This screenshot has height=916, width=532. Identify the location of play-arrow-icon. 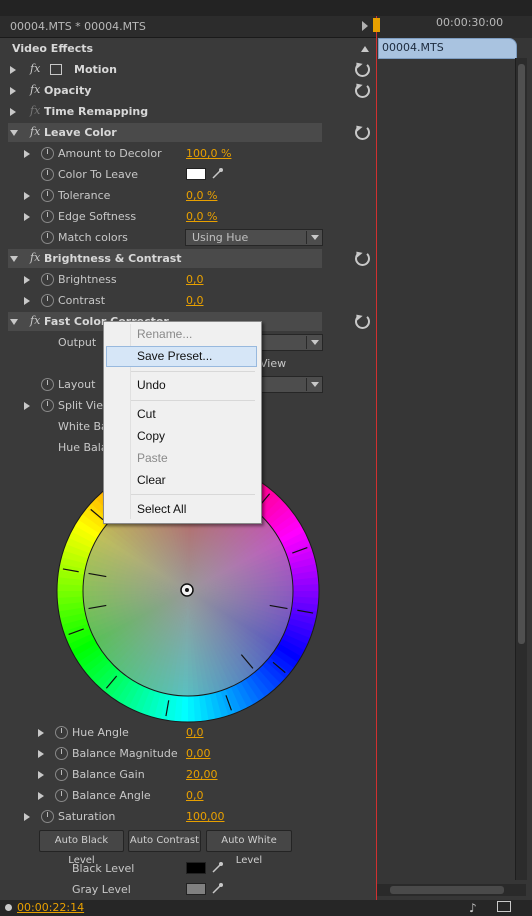
(365, 26).